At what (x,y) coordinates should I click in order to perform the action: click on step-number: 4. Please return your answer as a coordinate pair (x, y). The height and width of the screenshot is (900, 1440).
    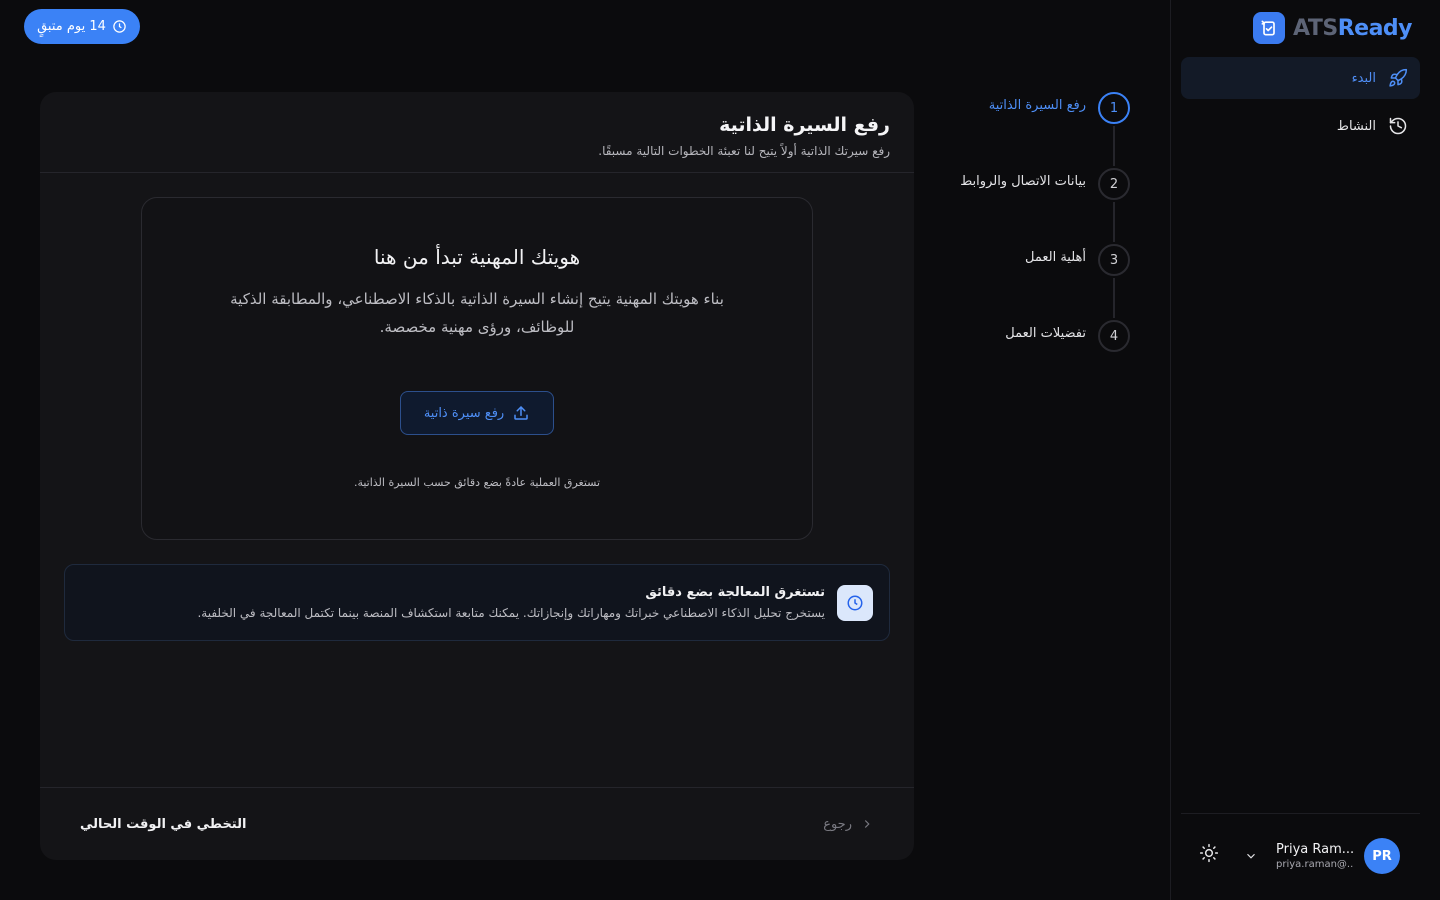
    Looking at the image, I should click on (1114, 336).